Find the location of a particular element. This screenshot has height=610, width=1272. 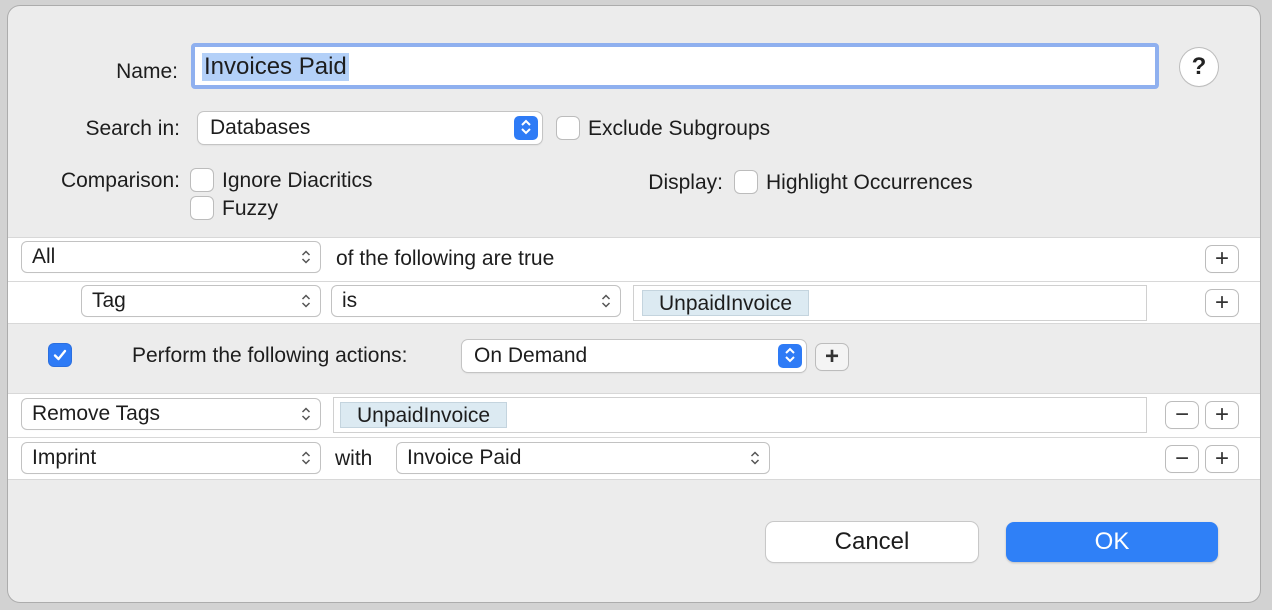

search-in-label: Search in: is located at coordinates (132, 128).